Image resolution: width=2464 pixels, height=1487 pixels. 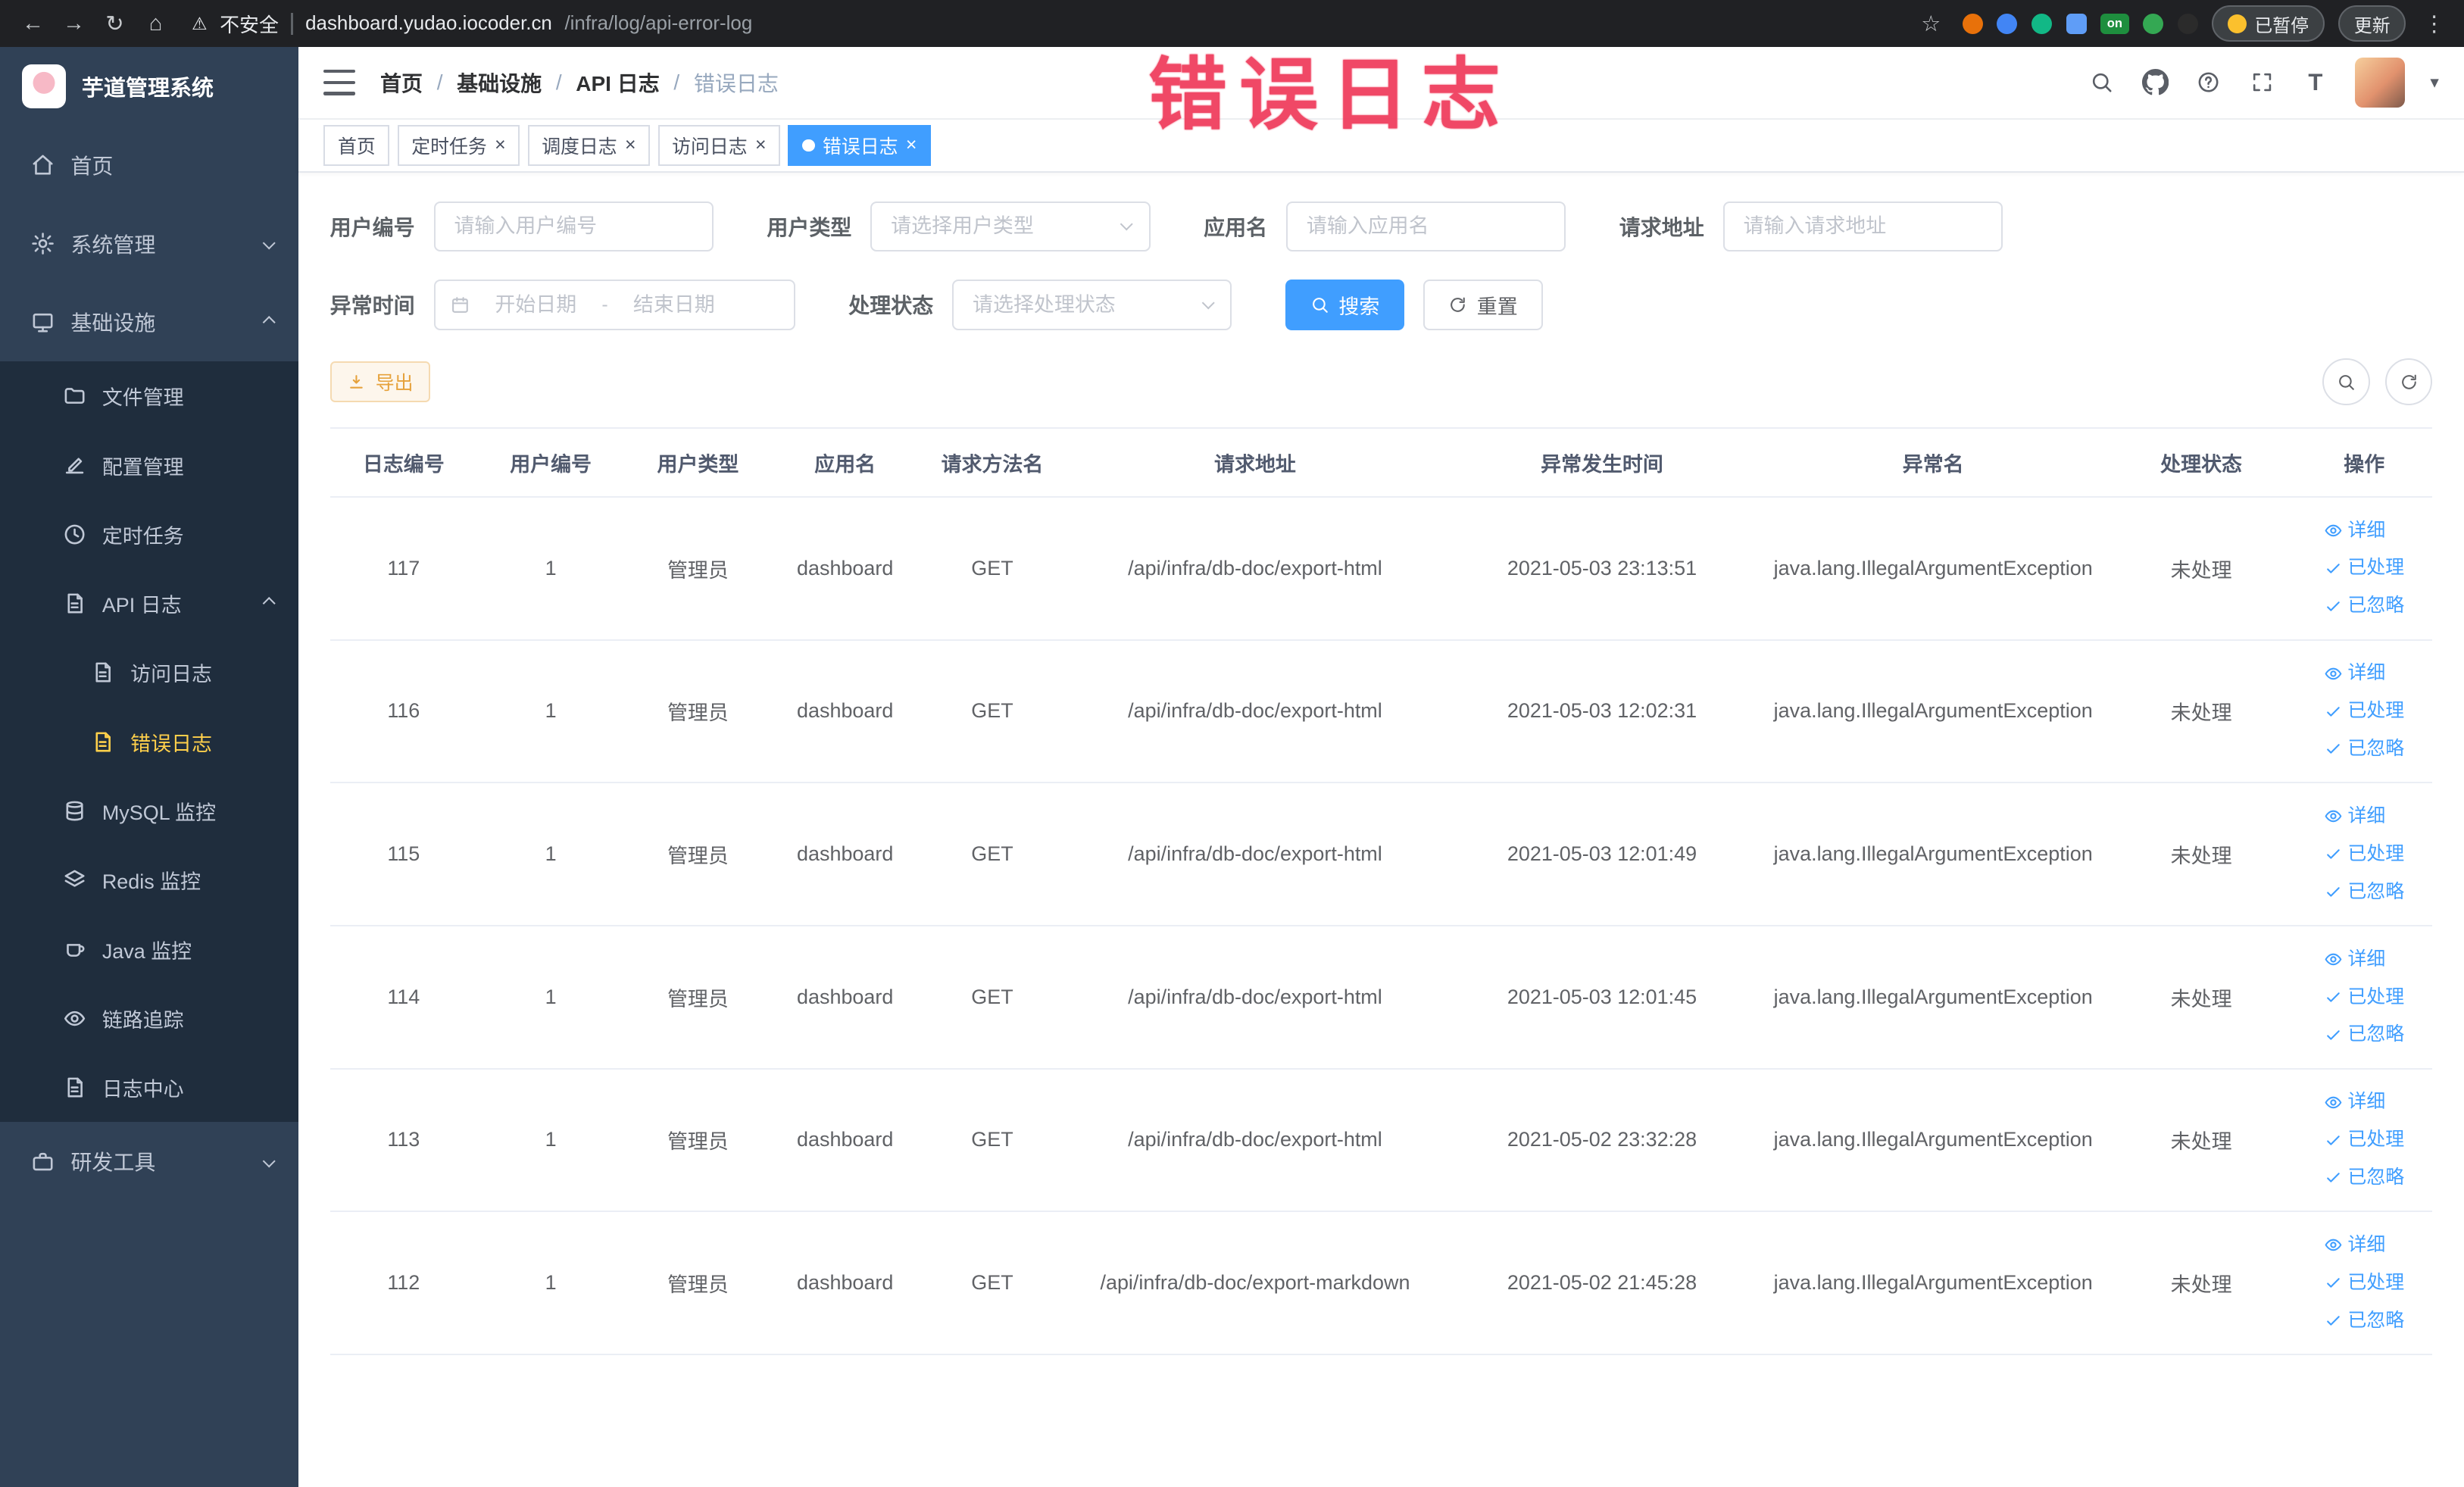 What do you see at coordinates (2102, 82) in the screenshot?
I see `search-icon` at bounding box center [2102, 82].